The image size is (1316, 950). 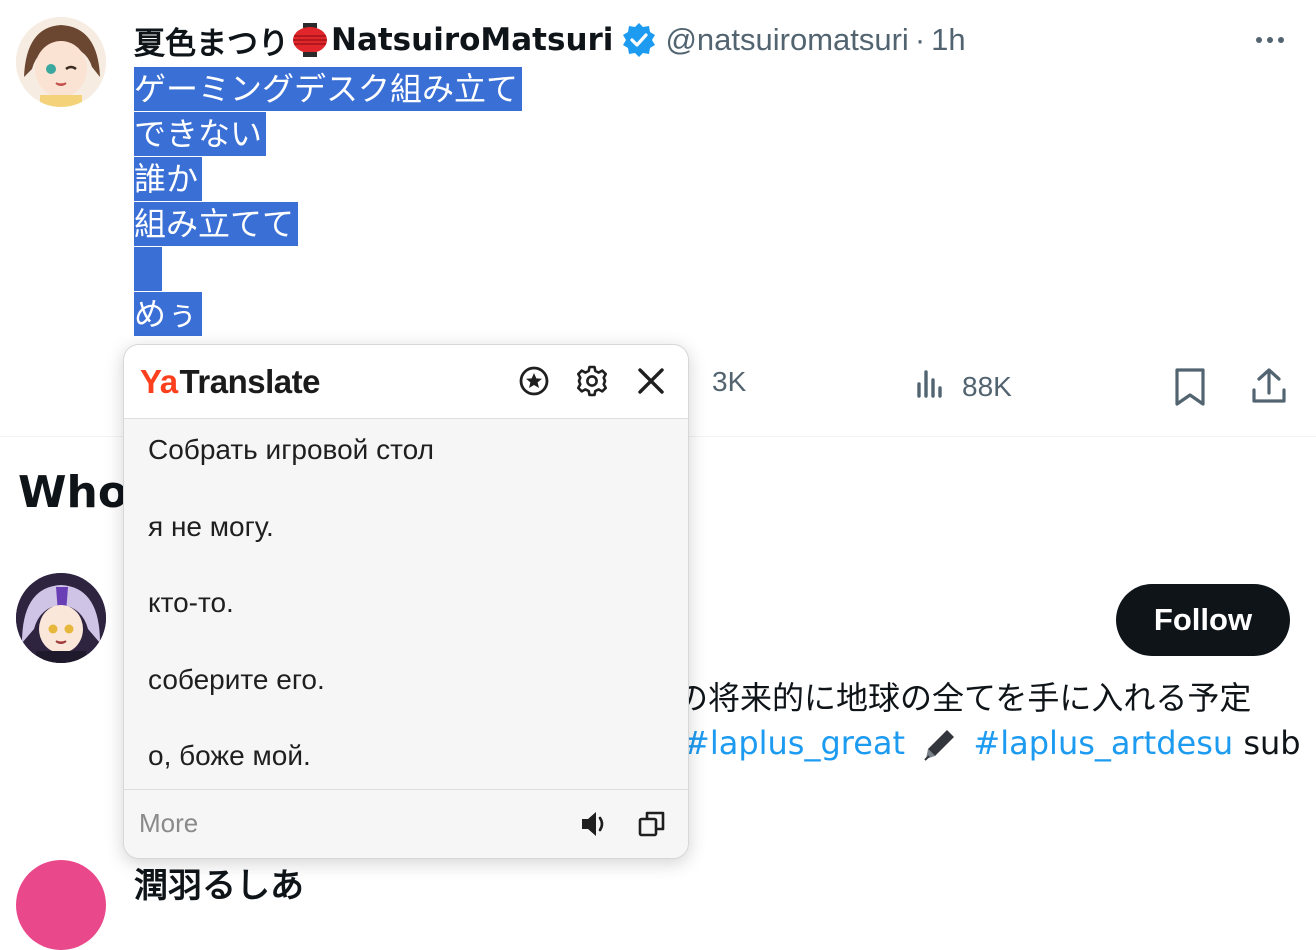 What do you see at coordinates (652, 824) in the screenshot?
I see `copy-icon` at bounding box center [652, 824].